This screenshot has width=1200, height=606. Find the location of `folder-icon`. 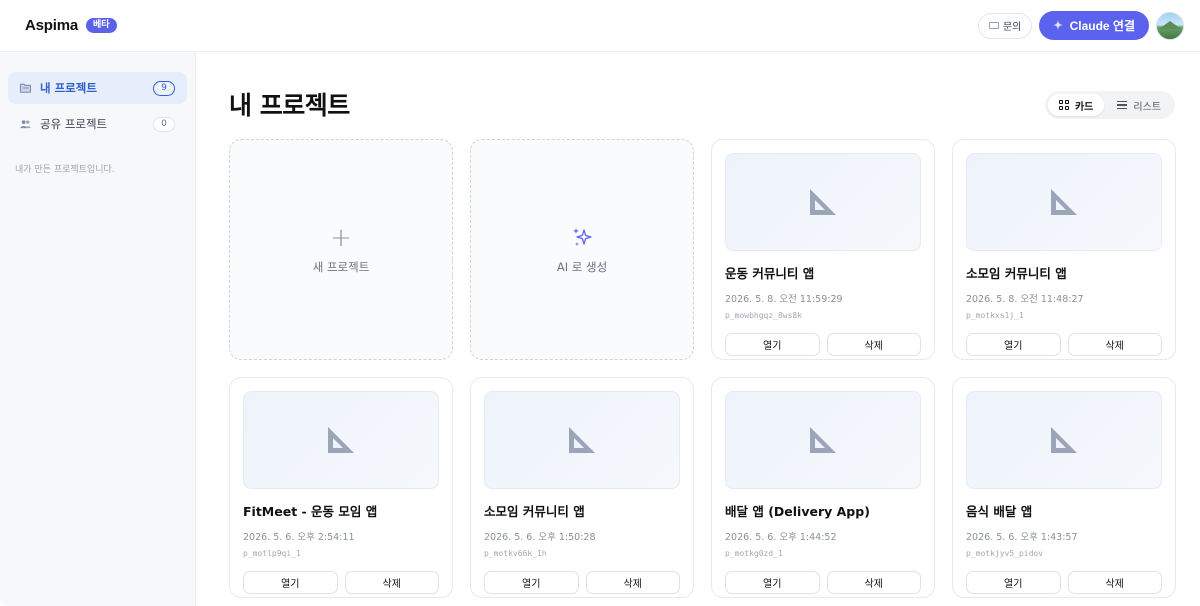

folder-icon is located at coordinates (25, 88).